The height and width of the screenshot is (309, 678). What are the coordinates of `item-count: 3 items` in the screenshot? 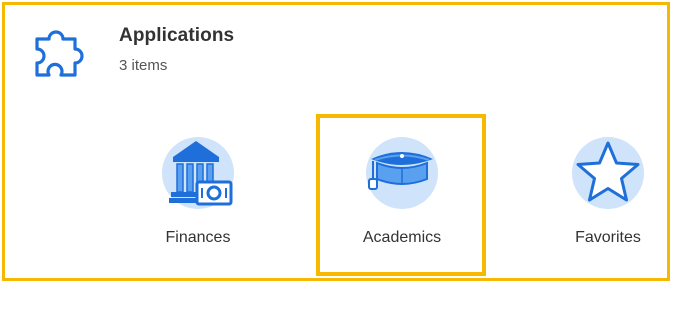 It's located at (143, 65).